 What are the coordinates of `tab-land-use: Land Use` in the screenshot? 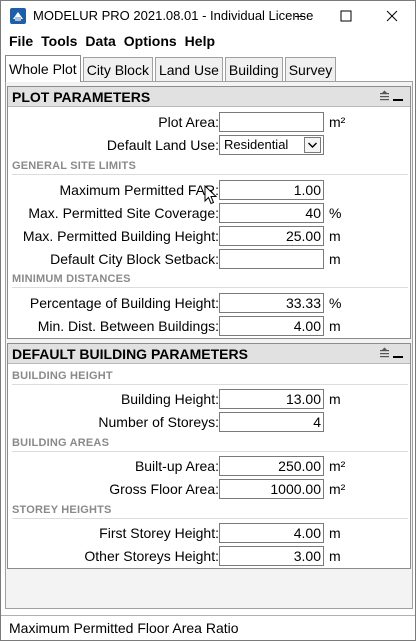 It's located at (188, 69).